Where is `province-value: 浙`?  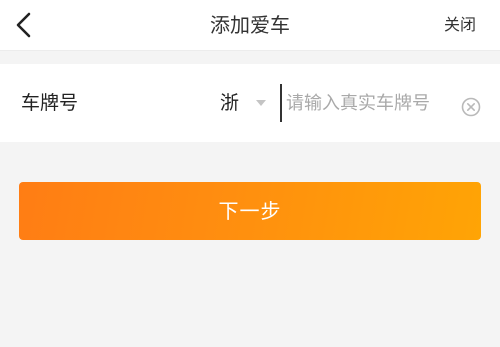 province-value: 浙 is located at coordinates (230, 103).